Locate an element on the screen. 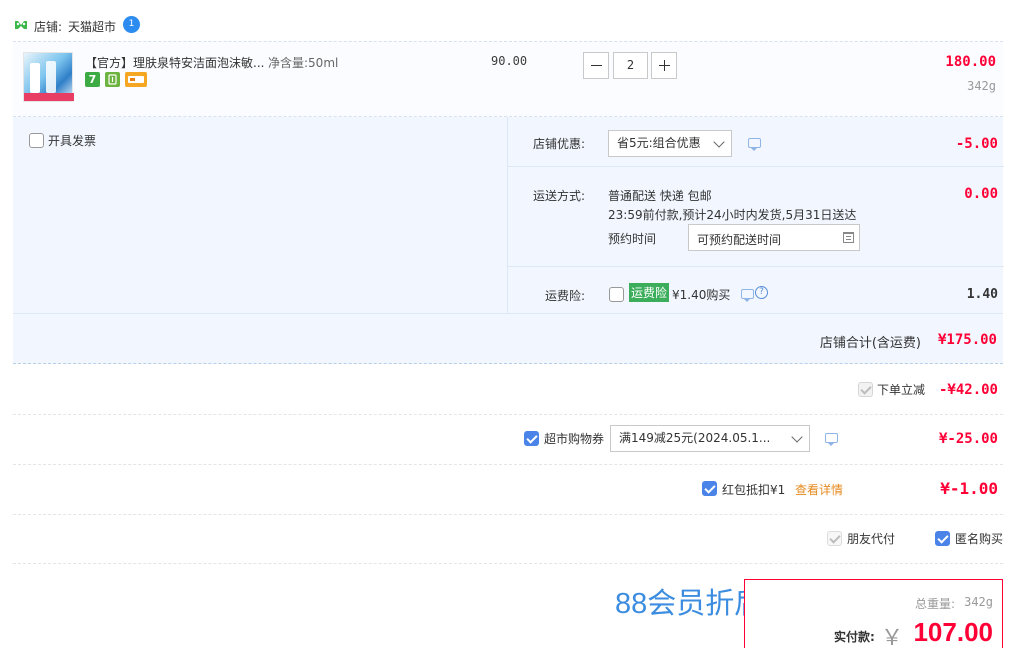  help-icon: ? is located at coordinates (761, 292).